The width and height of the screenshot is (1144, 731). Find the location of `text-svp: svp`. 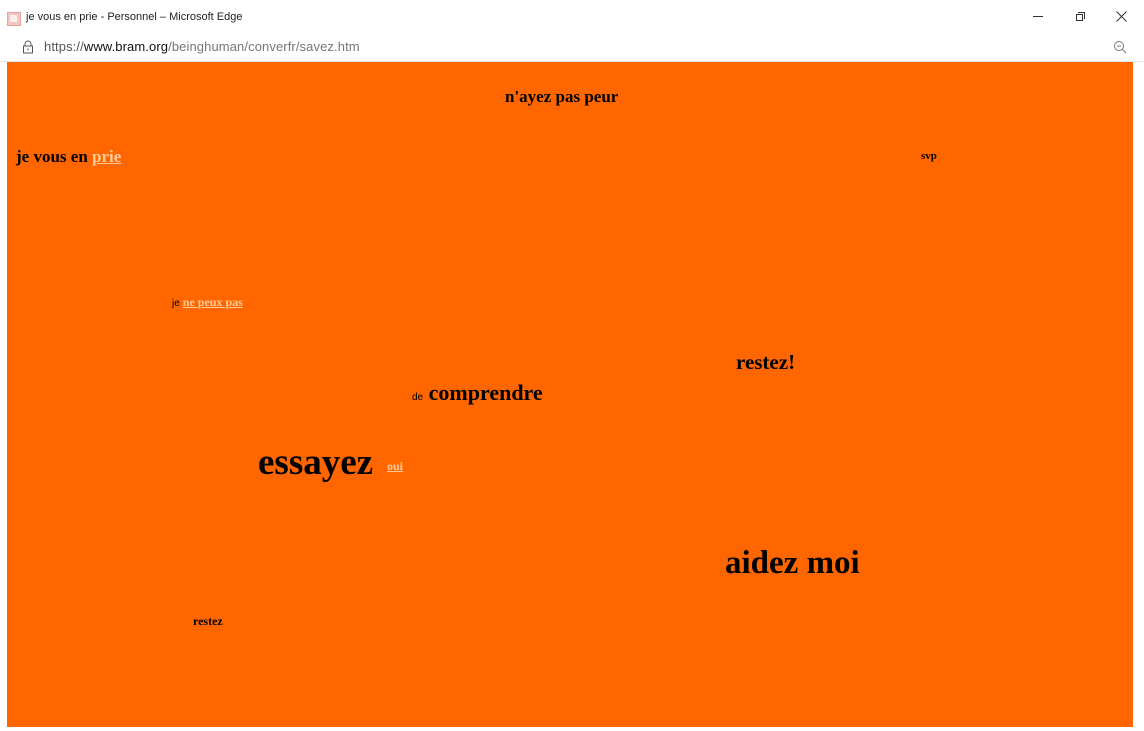

text-svp: svp is located at coordinates (929, 156).